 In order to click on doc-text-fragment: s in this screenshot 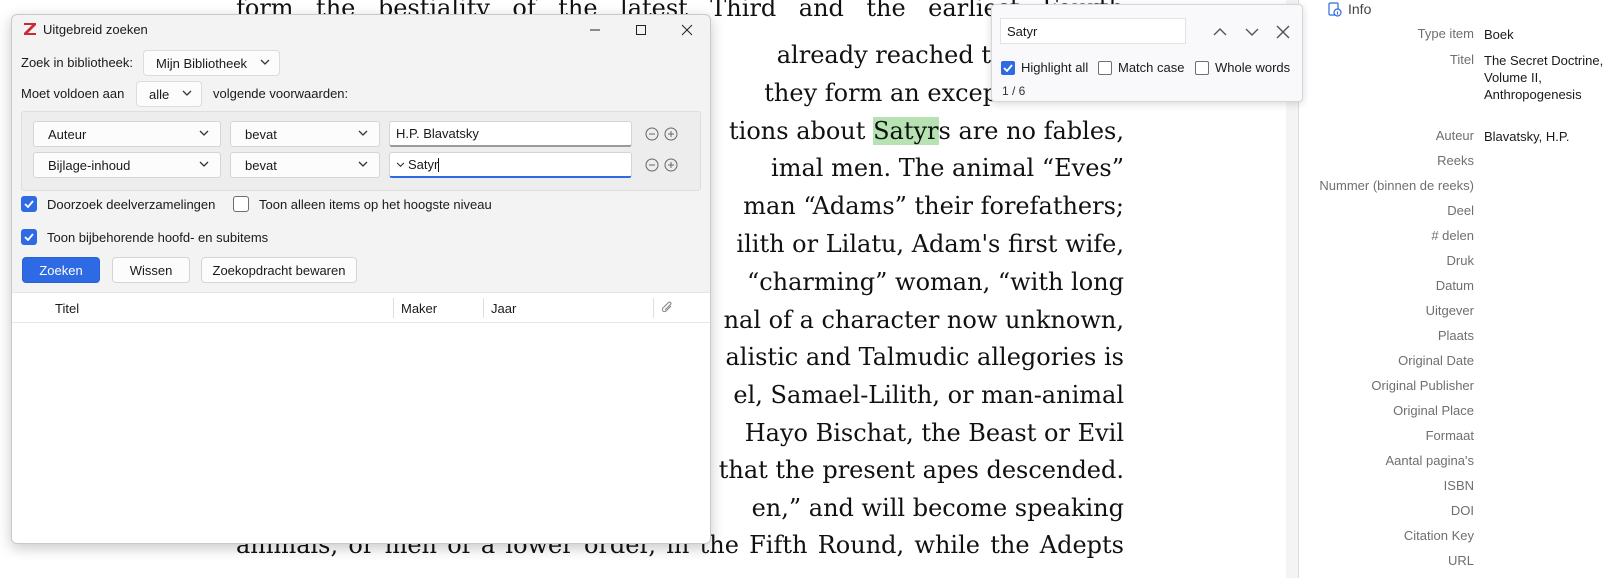, I will do `click(944, 131)`.